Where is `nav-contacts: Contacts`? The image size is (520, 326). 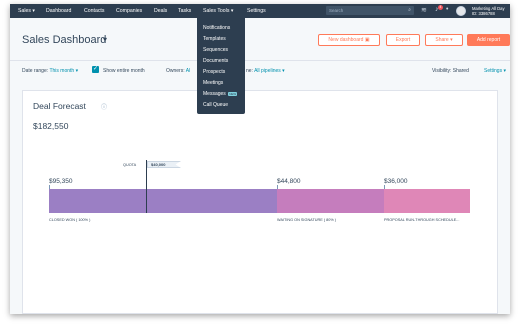 nav-contacts: Contacts is located at coordinates (94, 11).